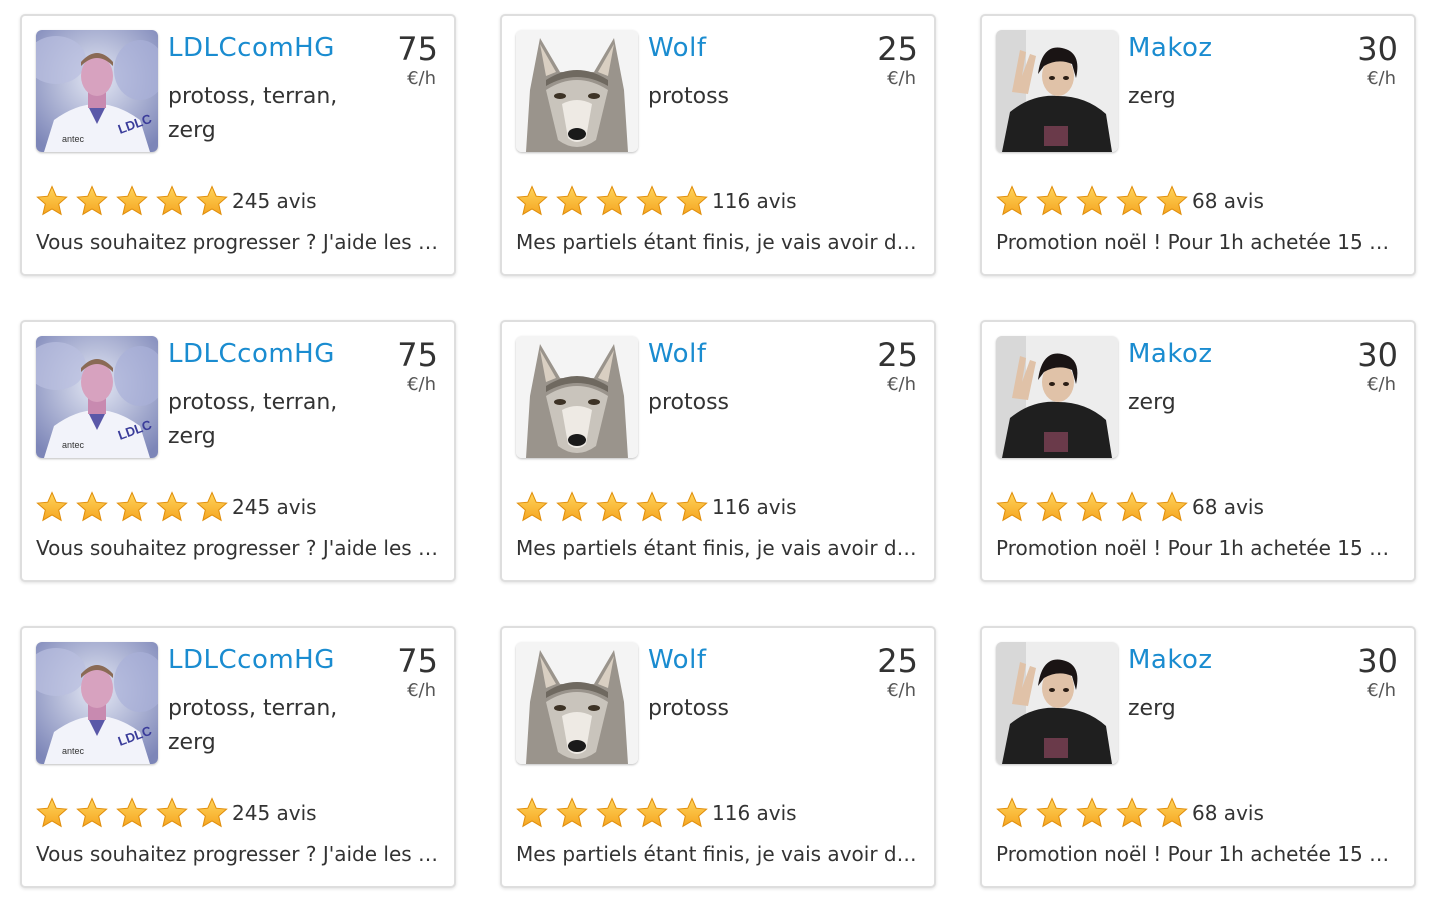 The width and height of the screenshot is (1442, 904). I want to click on star-rating: 68 avis, so click(1130, 201).